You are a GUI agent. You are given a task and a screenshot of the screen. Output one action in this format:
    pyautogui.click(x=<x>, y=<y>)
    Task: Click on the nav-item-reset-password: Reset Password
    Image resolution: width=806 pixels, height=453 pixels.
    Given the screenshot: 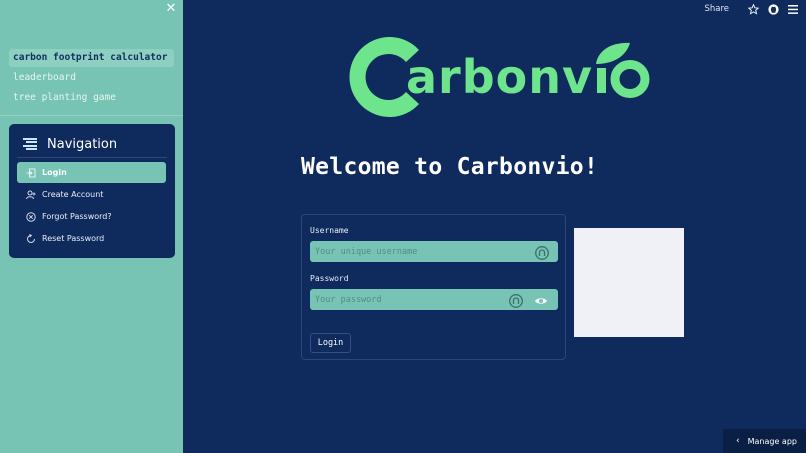 What is the action you would take?
    pyautogui.click(x=91, y=238)
    